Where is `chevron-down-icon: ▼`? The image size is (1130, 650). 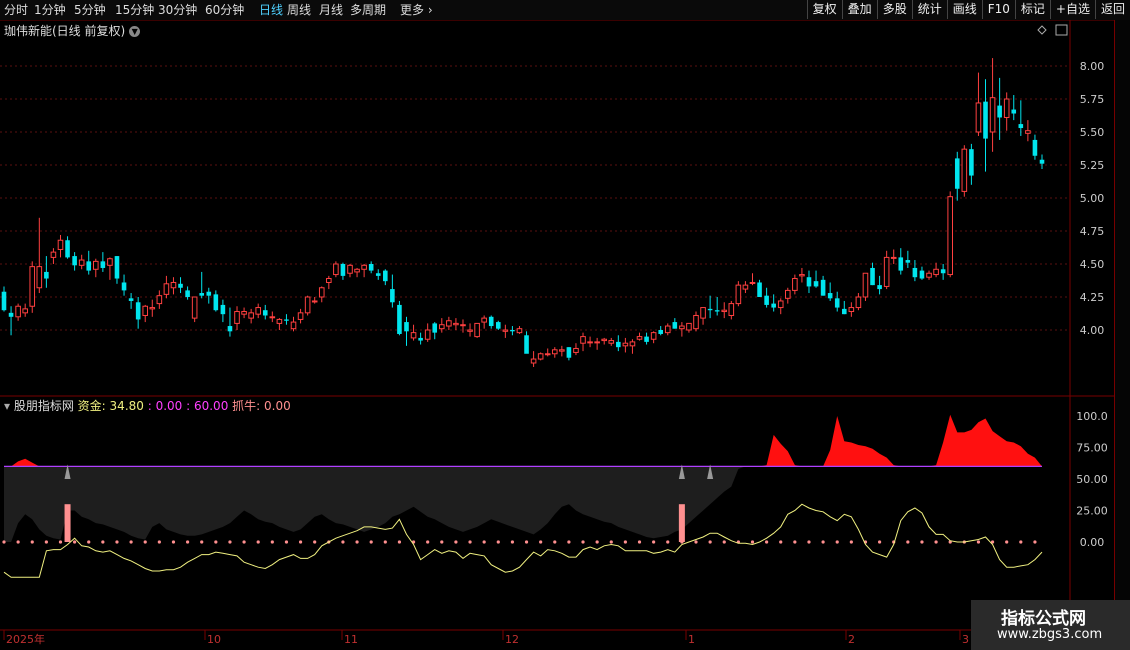
chevron-down-icon: ▼ is located at coordinates (135, 31).